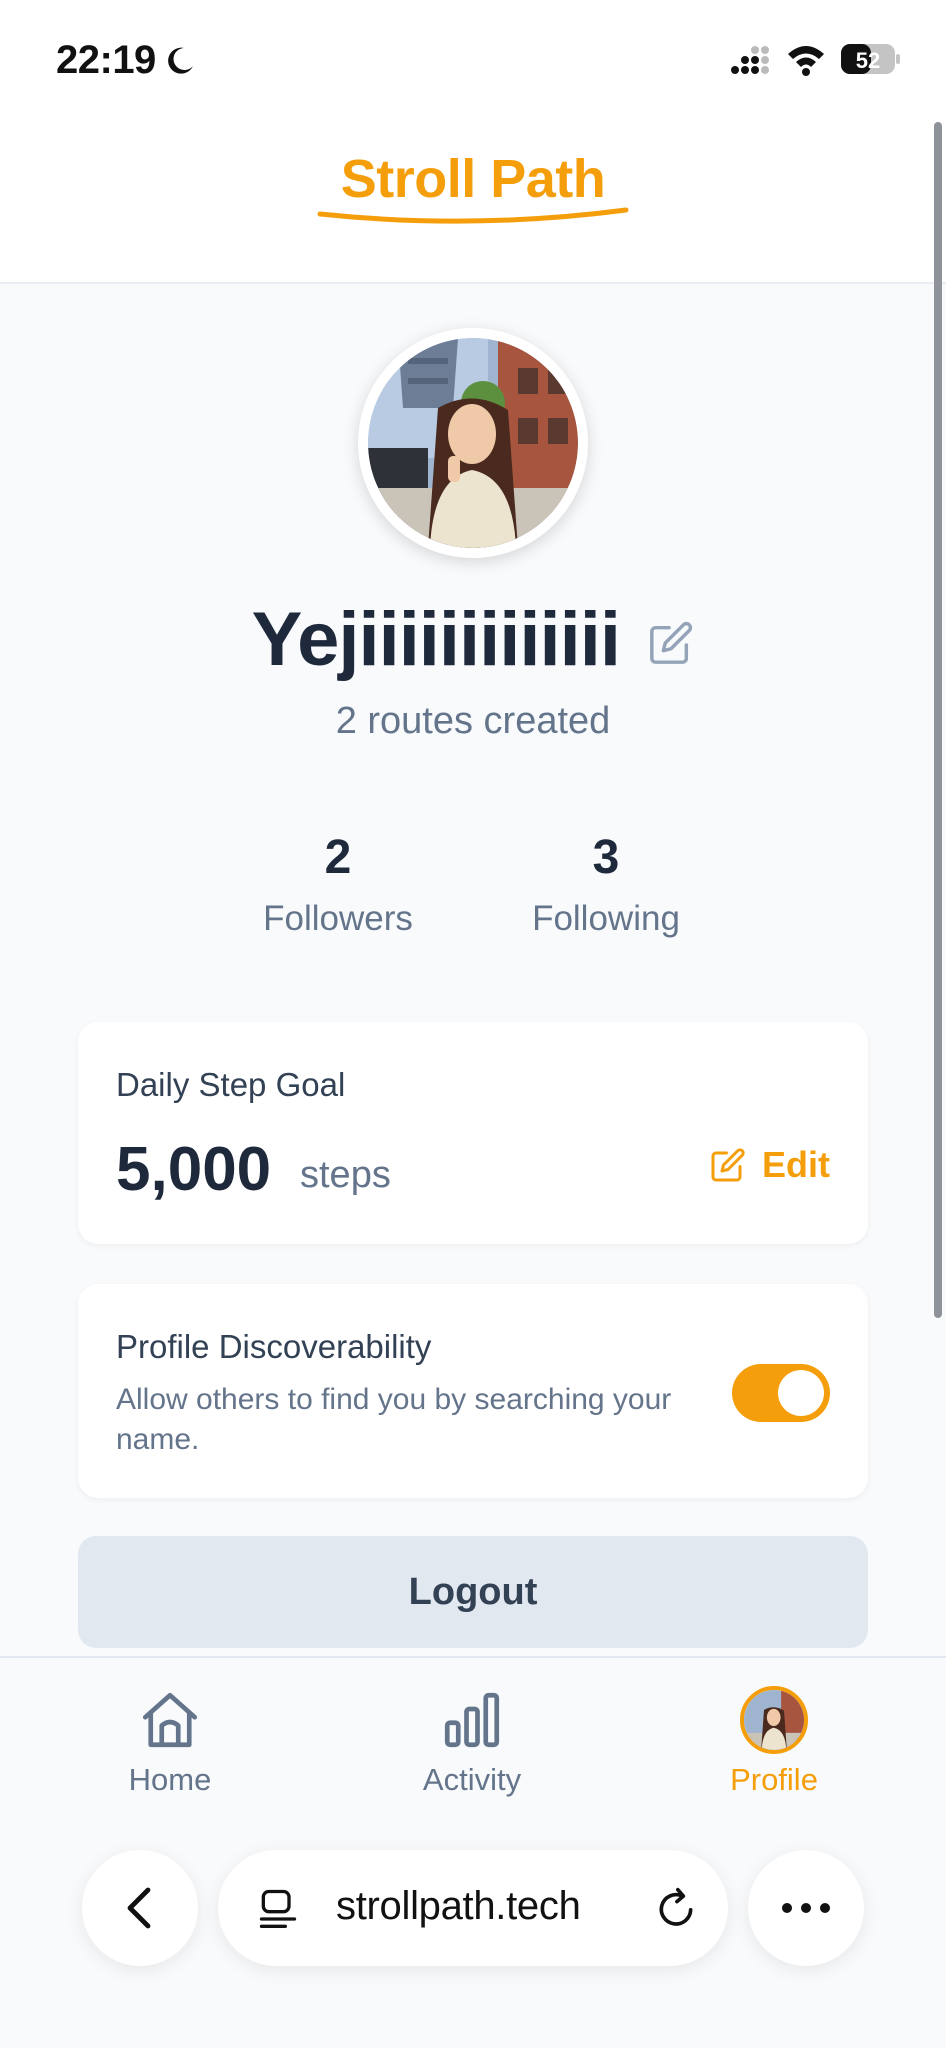  What do you see at coordinates (774, 1779) in the screenshot?
I see `nav-profile-label: Profile` at bounding box center [774, 1779].